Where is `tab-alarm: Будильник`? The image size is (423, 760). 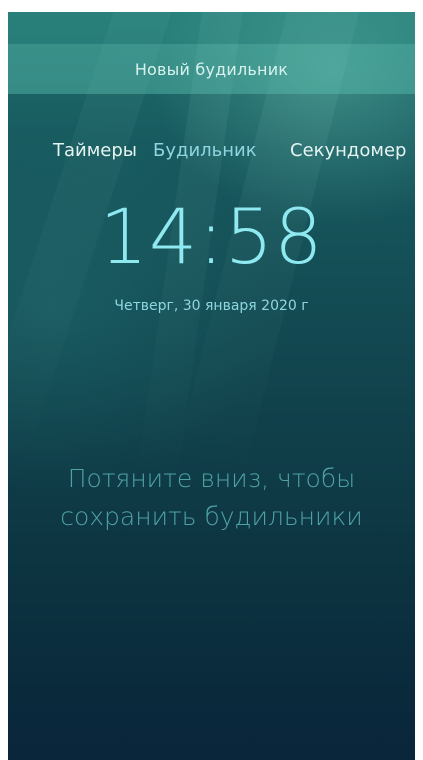
tab-alarm: Будильник is located at coordinates (205, 150).